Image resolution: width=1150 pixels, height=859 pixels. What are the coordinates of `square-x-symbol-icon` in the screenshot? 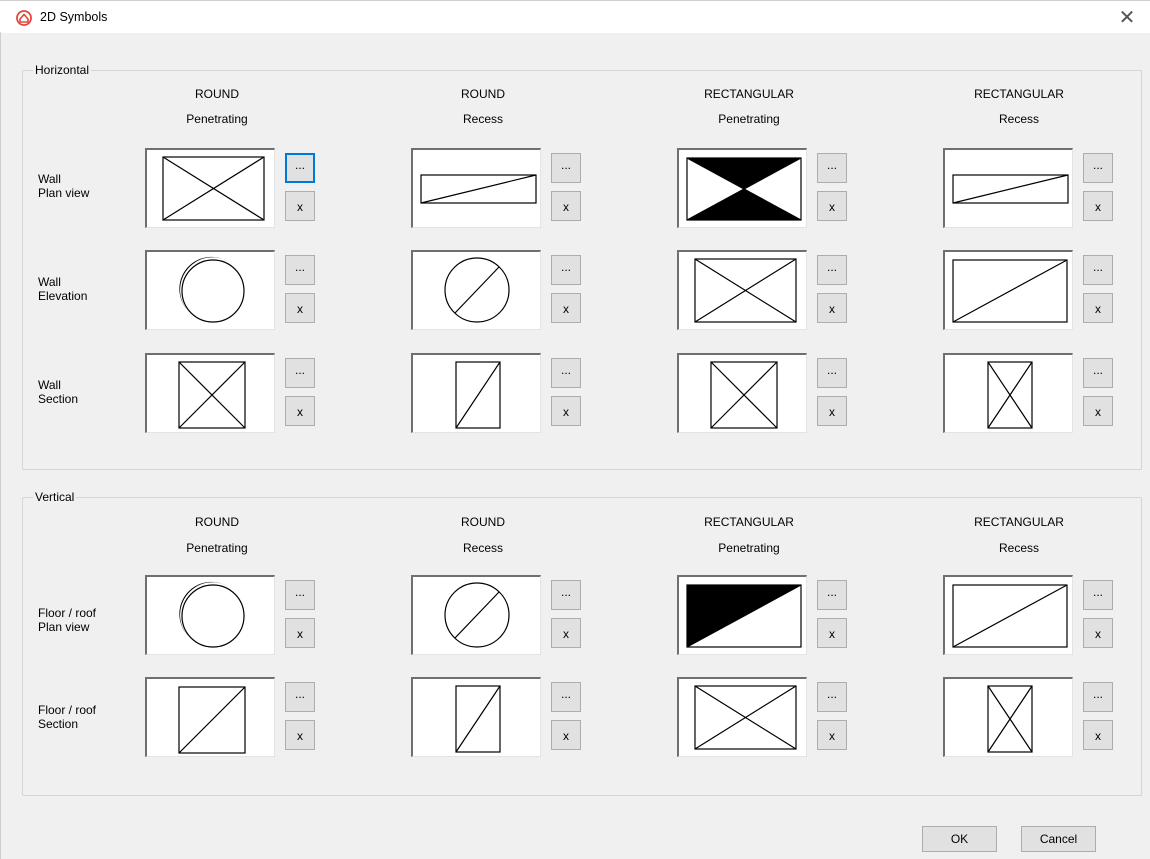 It's located at (212, 395).